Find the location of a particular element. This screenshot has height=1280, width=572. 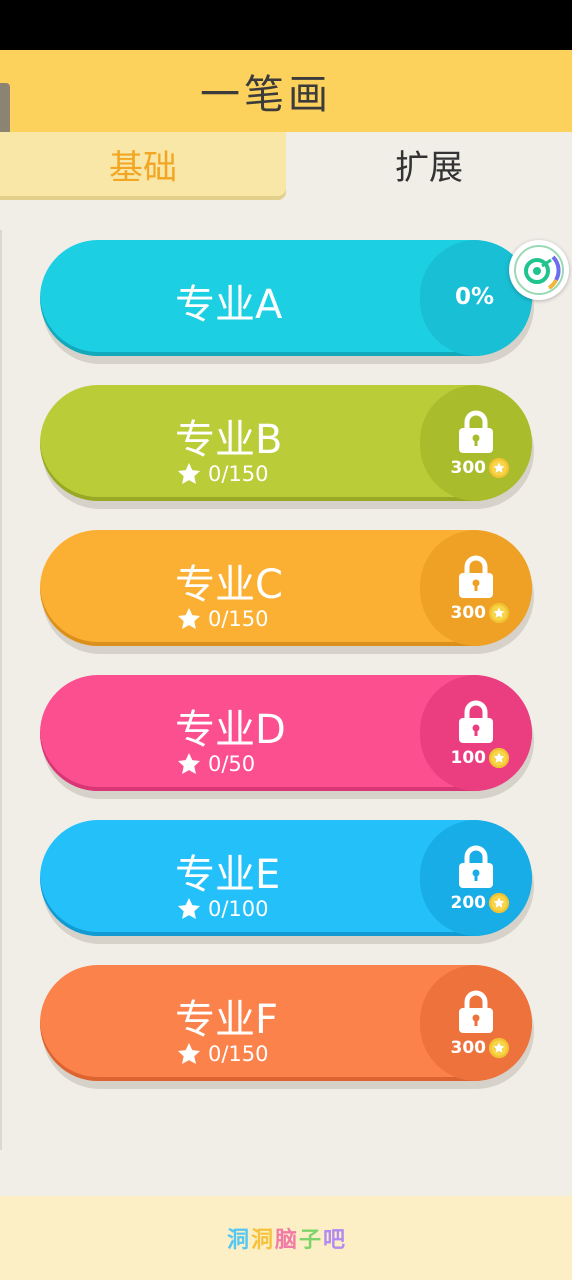

card-body: 专业C 0/150 300 is located at coordinates (286, 588).